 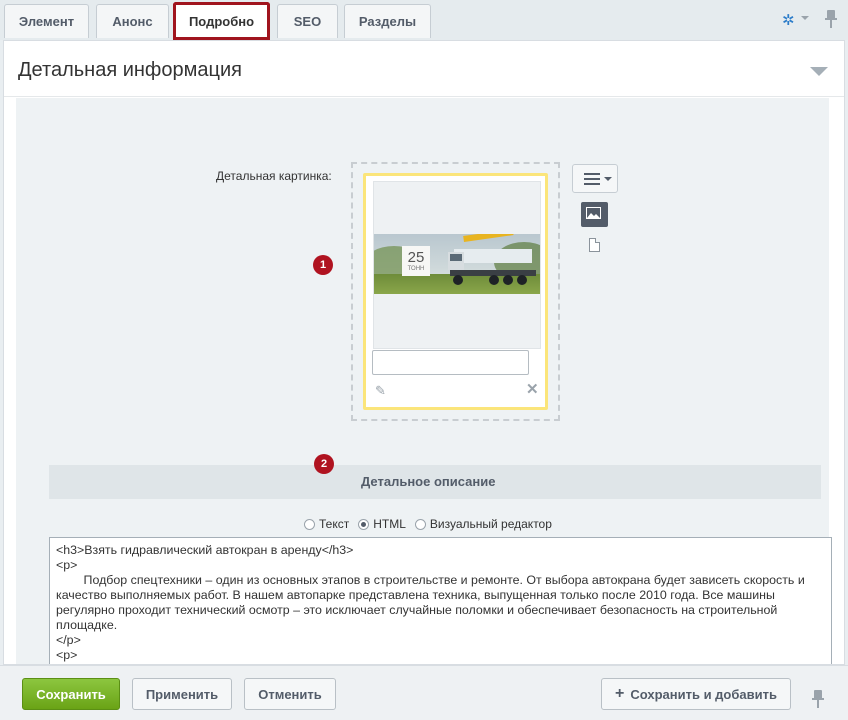 I want to click on tab-bar: Элемент Анонс Подробно SEO Разделы ✲, so click(x=424, y=20).